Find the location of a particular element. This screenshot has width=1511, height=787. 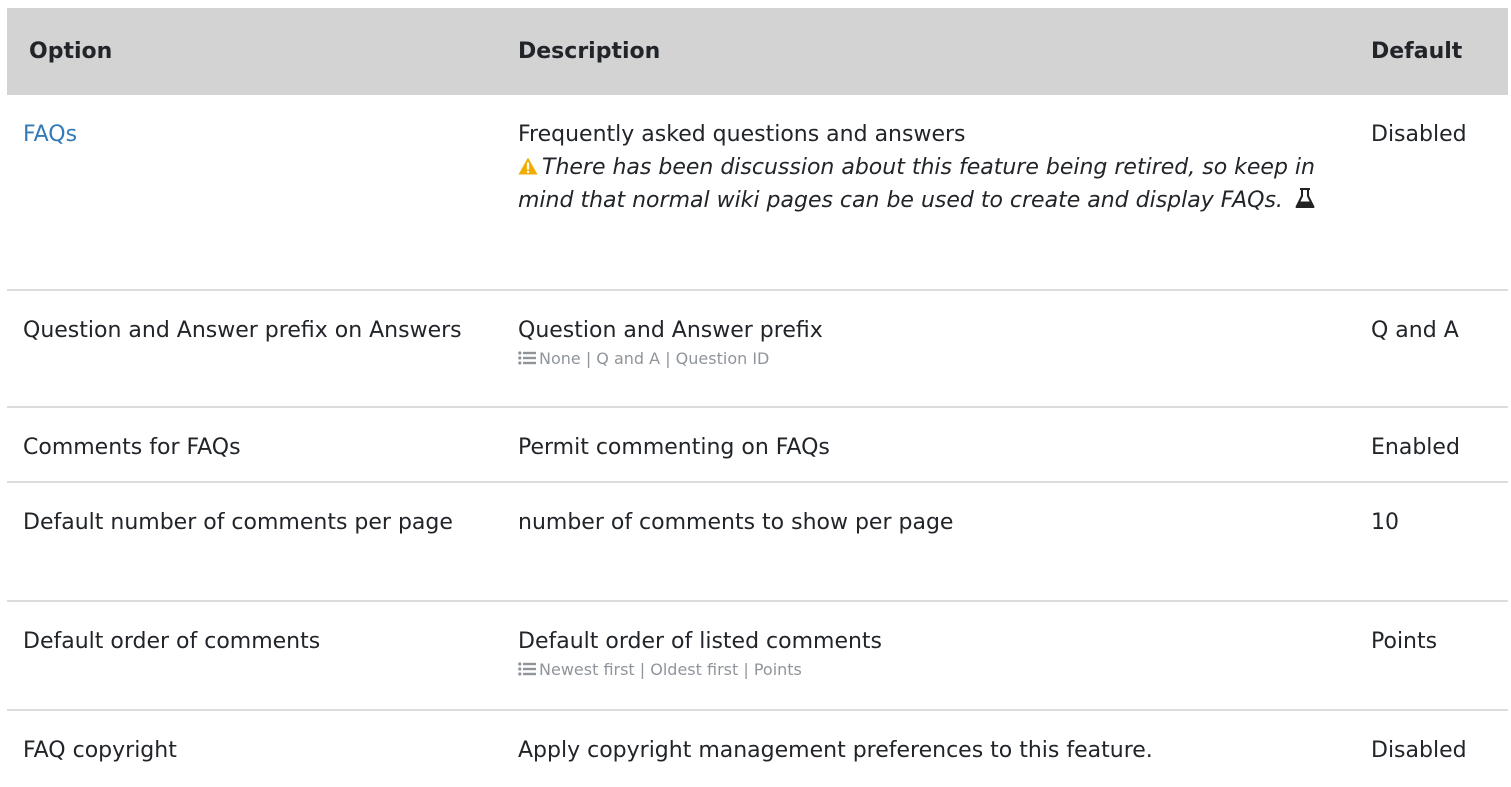

option-cell: FAQs is located at coordinates (251, 192).